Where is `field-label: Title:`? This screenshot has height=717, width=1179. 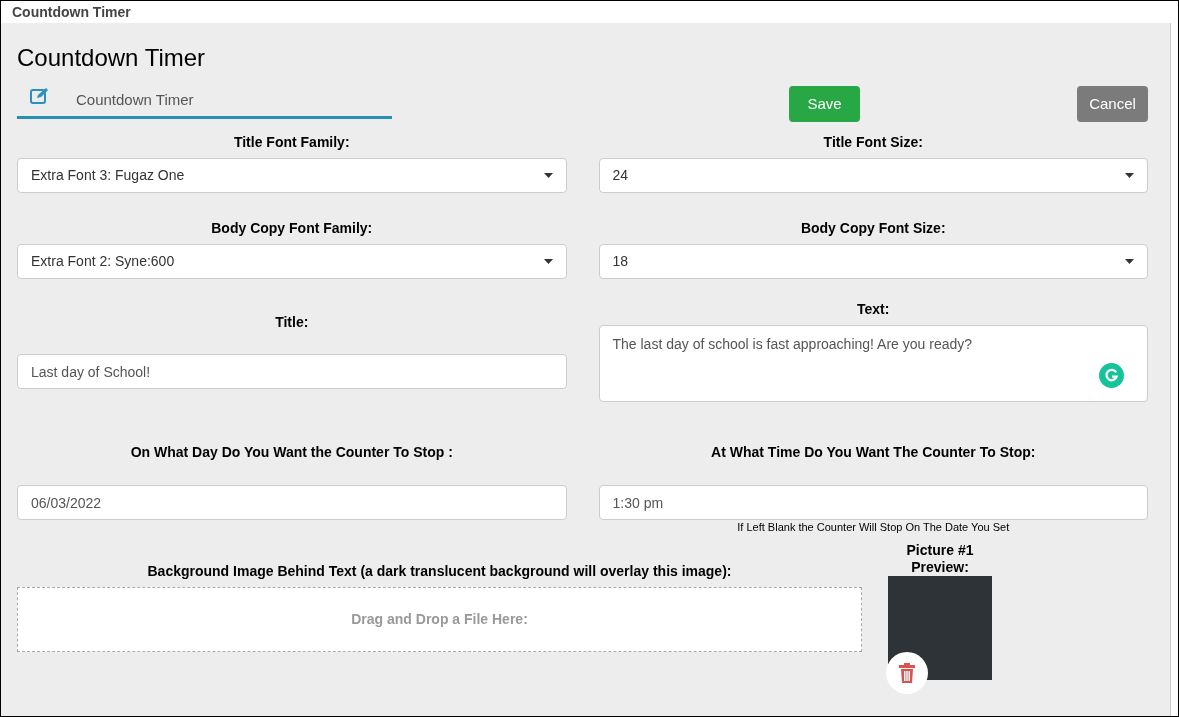
field-label: Title: is located at coordinates (292, 322).